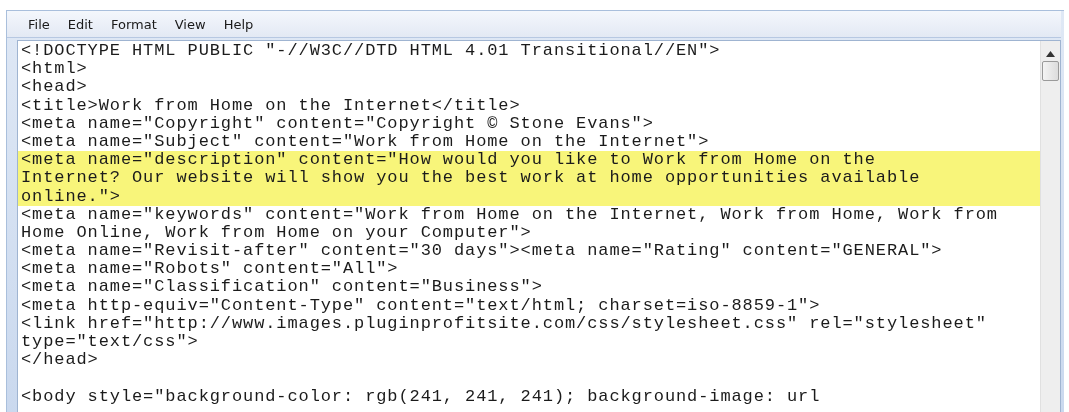 The image size is (1069, 412). What do you see at coordinates (54, 69) in the screenshot?
I see `code-line: <html>` at bounding box center [54, 69].